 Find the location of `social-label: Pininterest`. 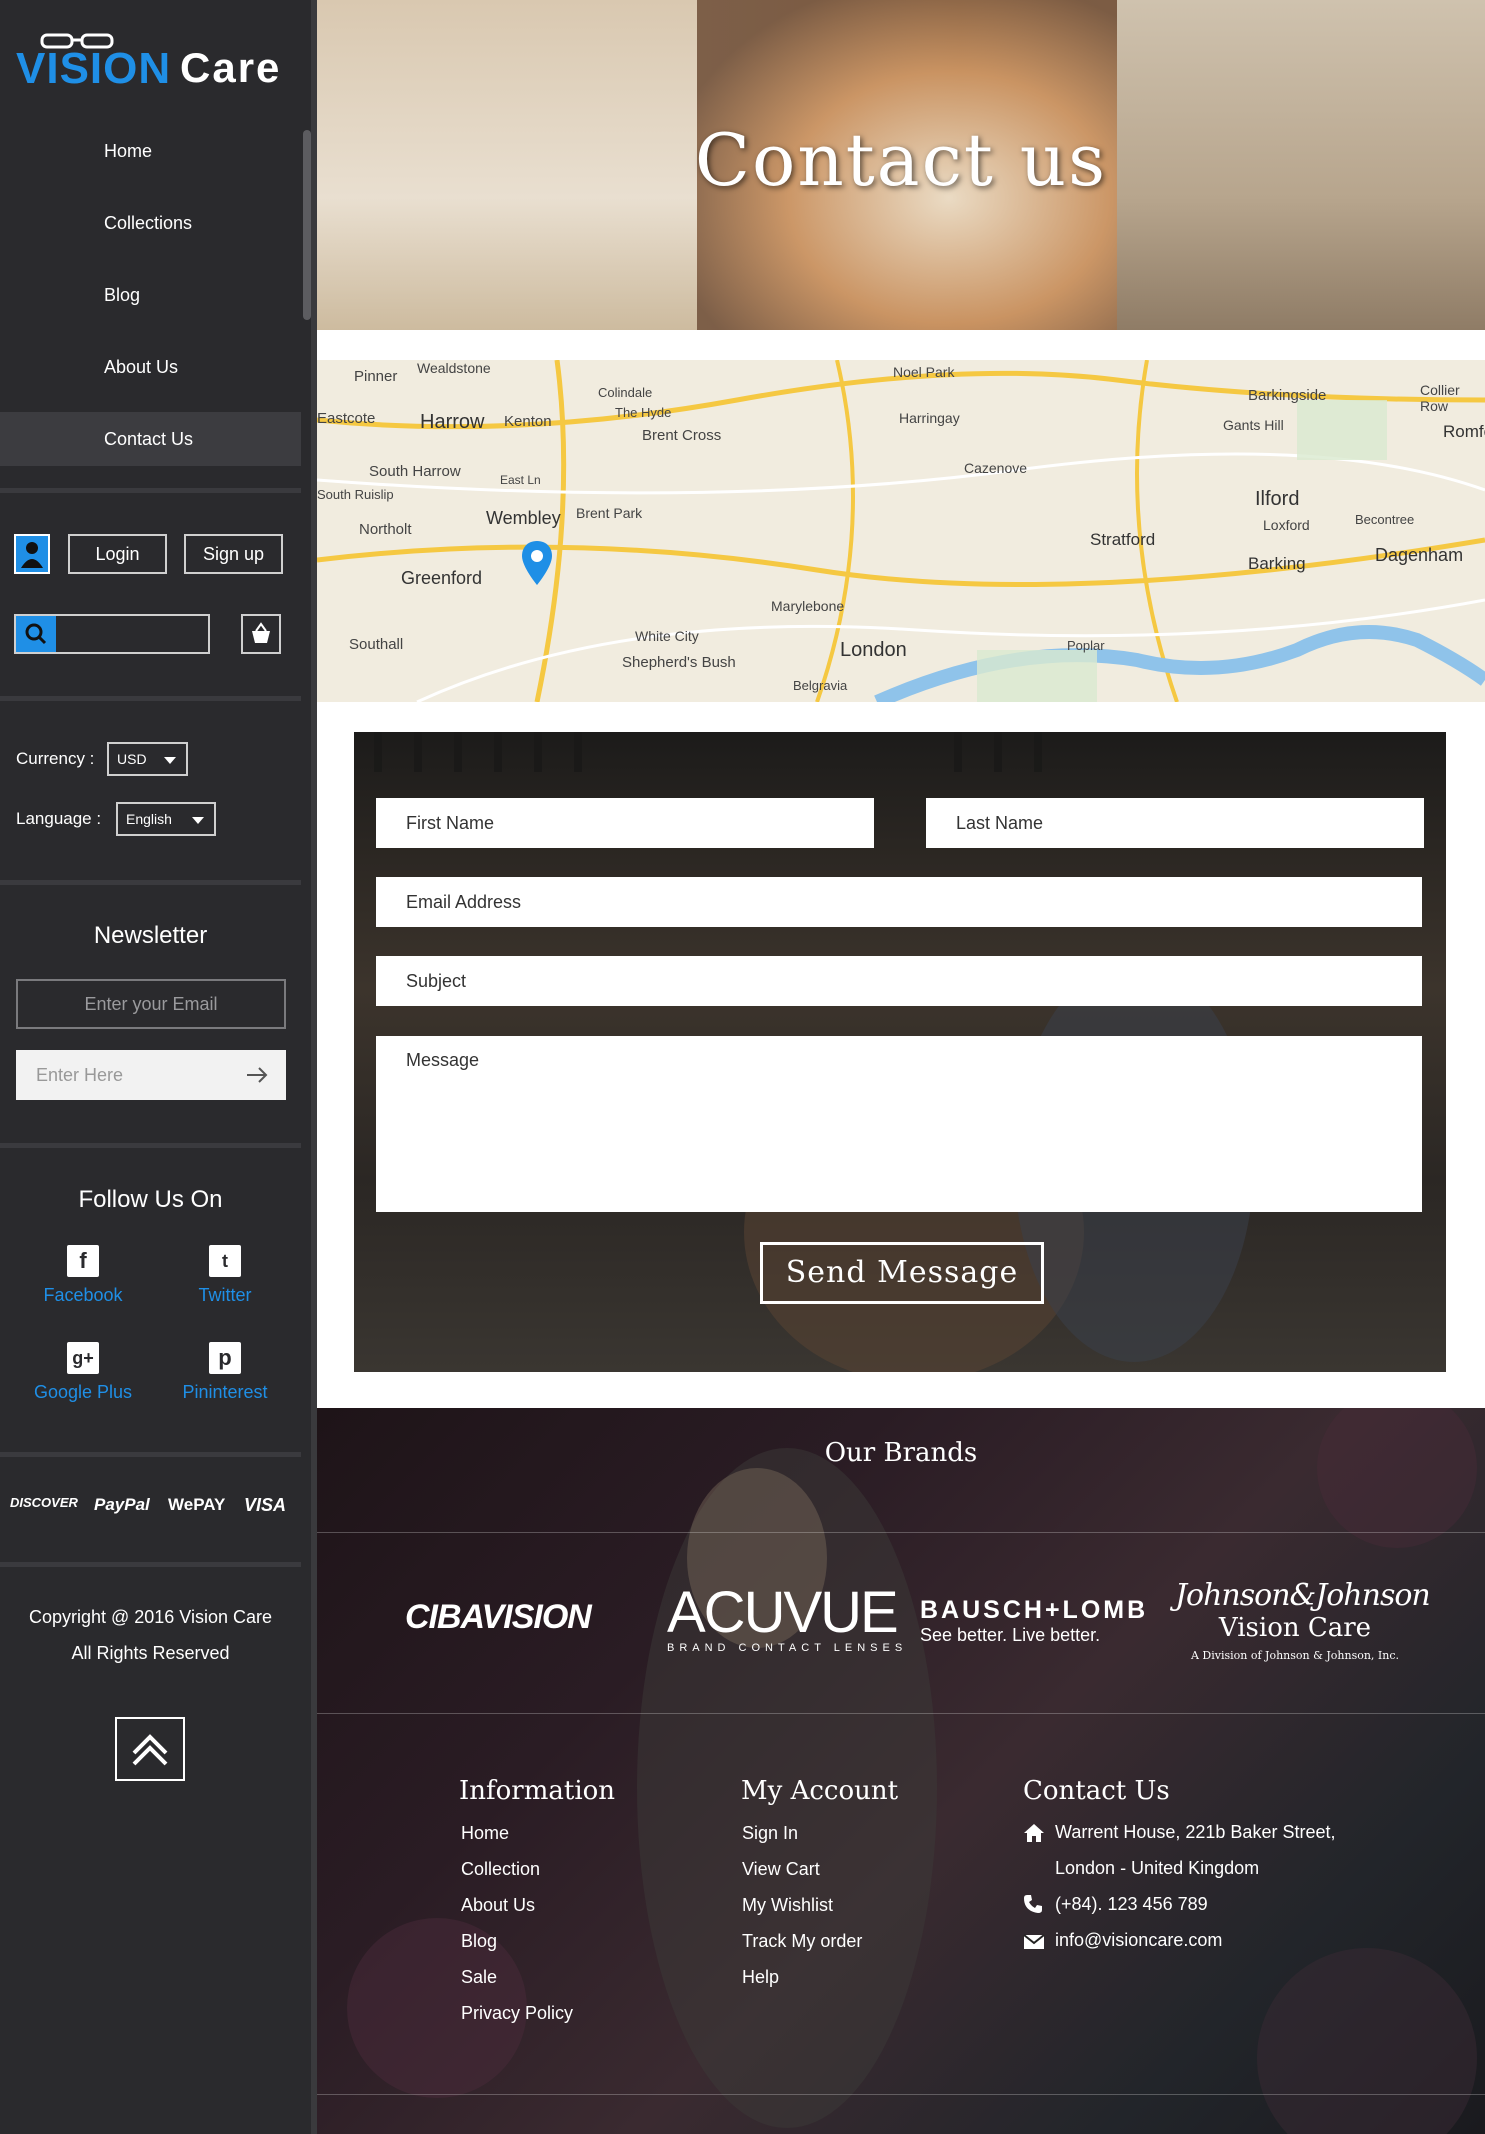

social-label: Pininterest is located at coordinates (225, 1392).